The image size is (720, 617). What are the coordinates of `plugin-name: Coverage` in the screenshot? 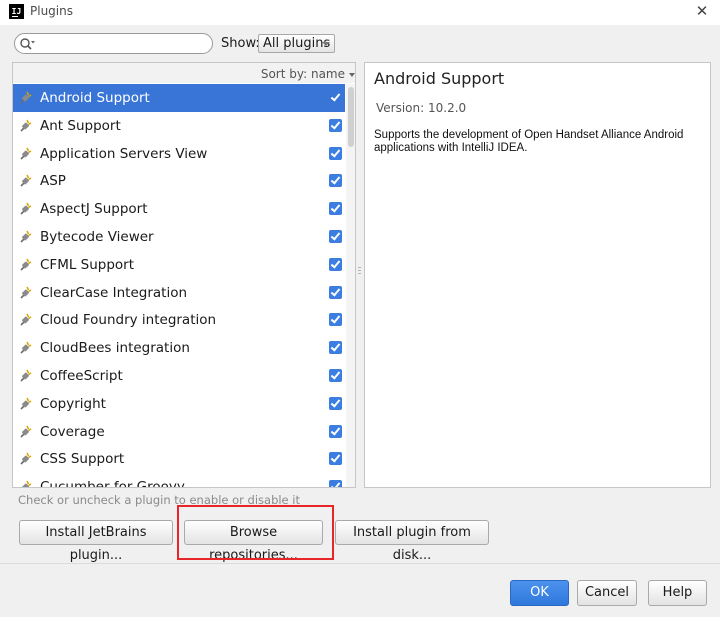 It's located at (72, 431).